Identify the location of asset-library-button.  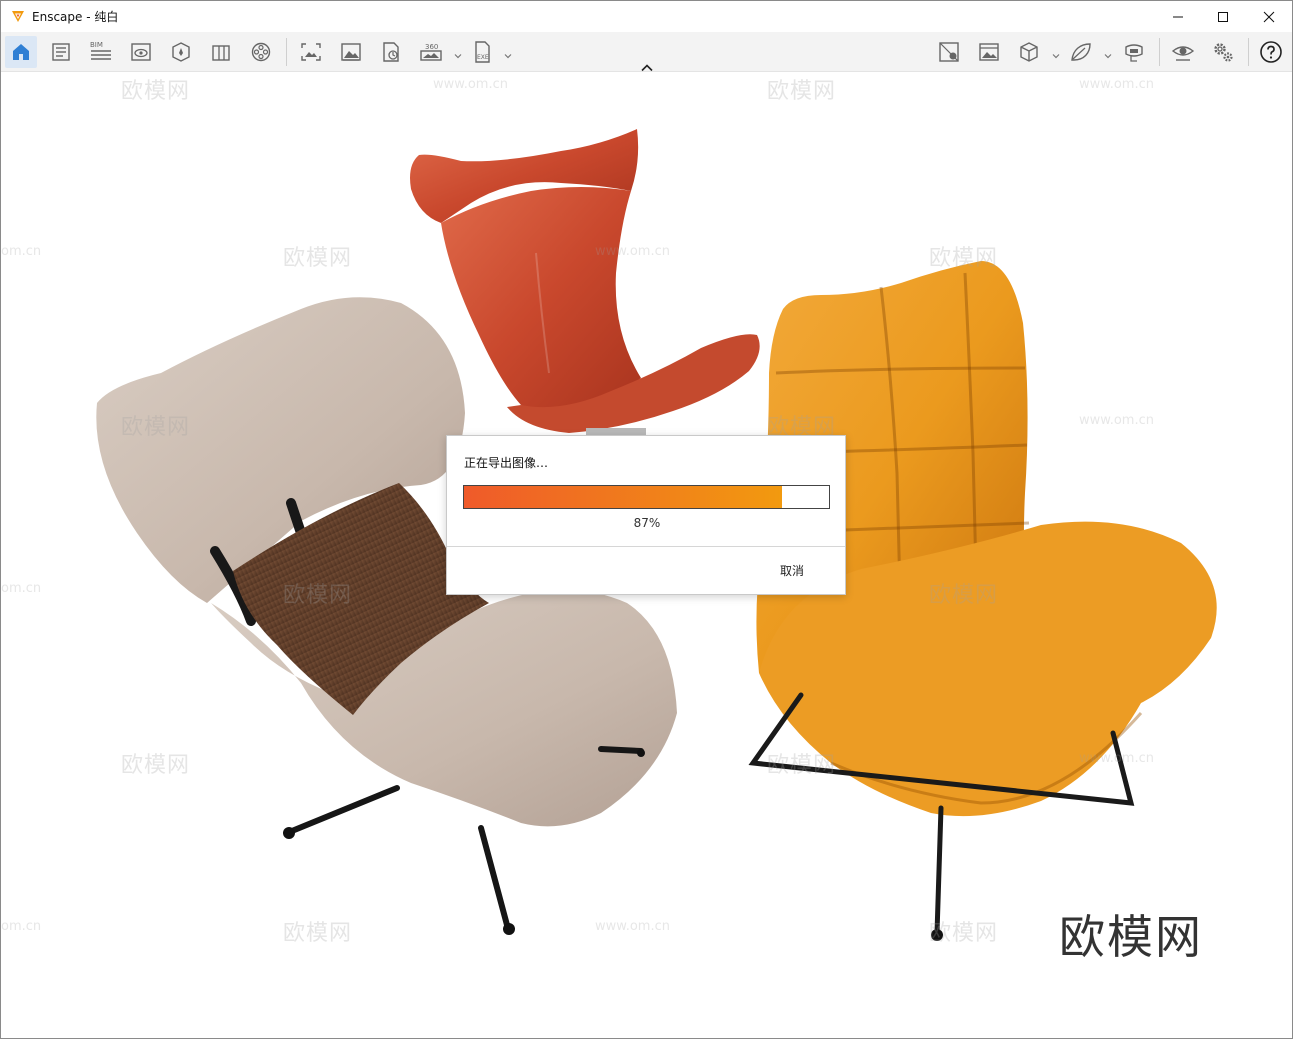
(221, 52).